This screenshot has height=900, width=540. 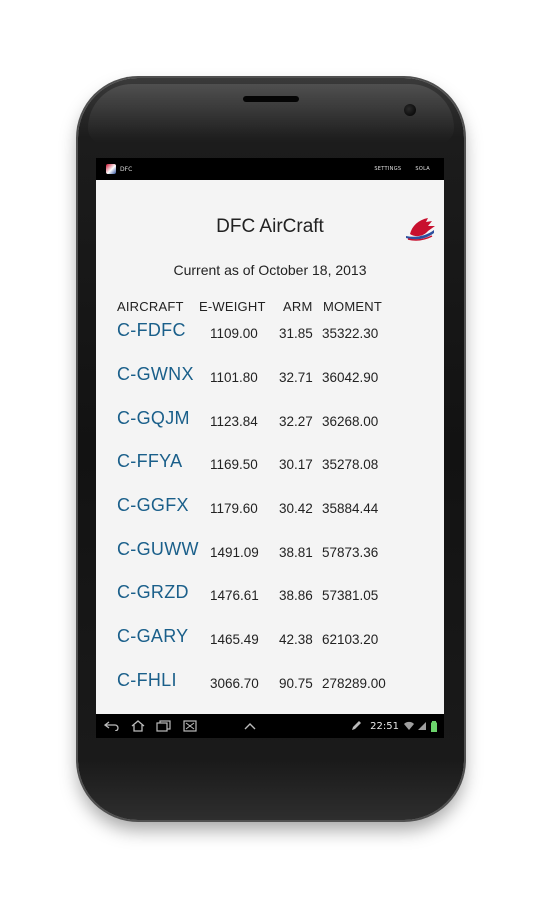 I want to click on recents-icon, so click(x=164, y=726).